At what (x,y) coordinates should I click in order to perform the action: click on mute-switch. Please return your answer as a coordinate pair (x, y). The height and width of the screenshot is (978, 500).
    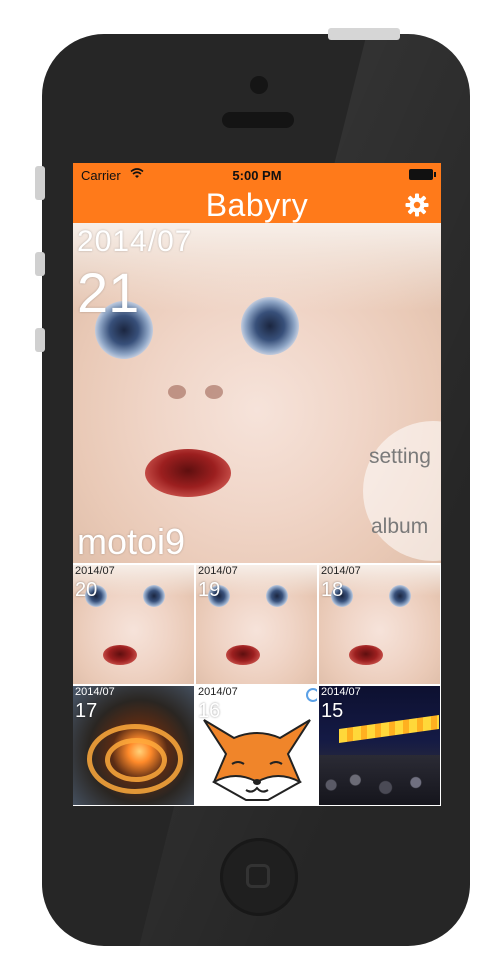
    Looking at the image, I should click on (40, 183).